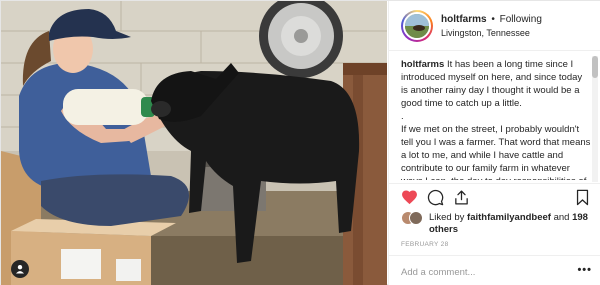 Image resolution: width=600 pixels, height=285 pixels. What do you see at coordinates (494, 183) in the screenshot?
I see `actions-divider` at bounding box center [494, 183].